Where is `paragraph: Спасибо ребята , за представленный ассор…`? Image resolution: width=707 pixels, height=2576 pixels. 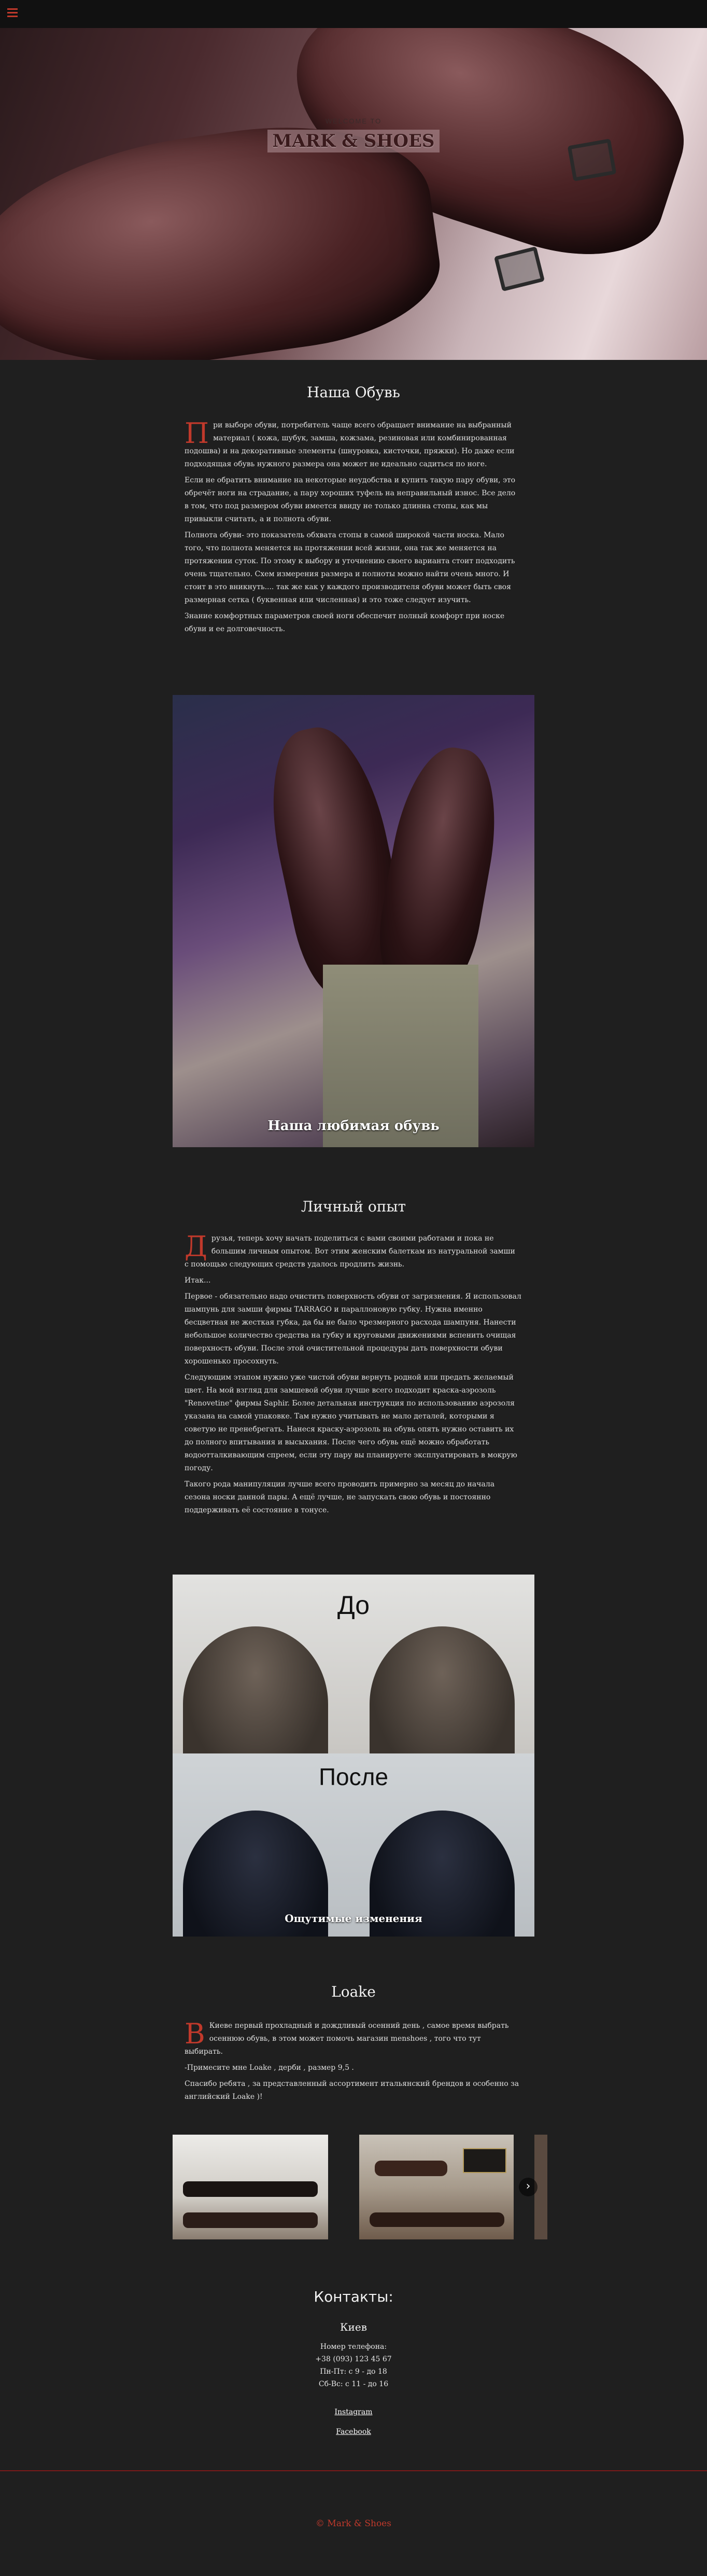 paragraph: Спасибо ребята , за представленный ассор… is located at coordinates (352, 2090).